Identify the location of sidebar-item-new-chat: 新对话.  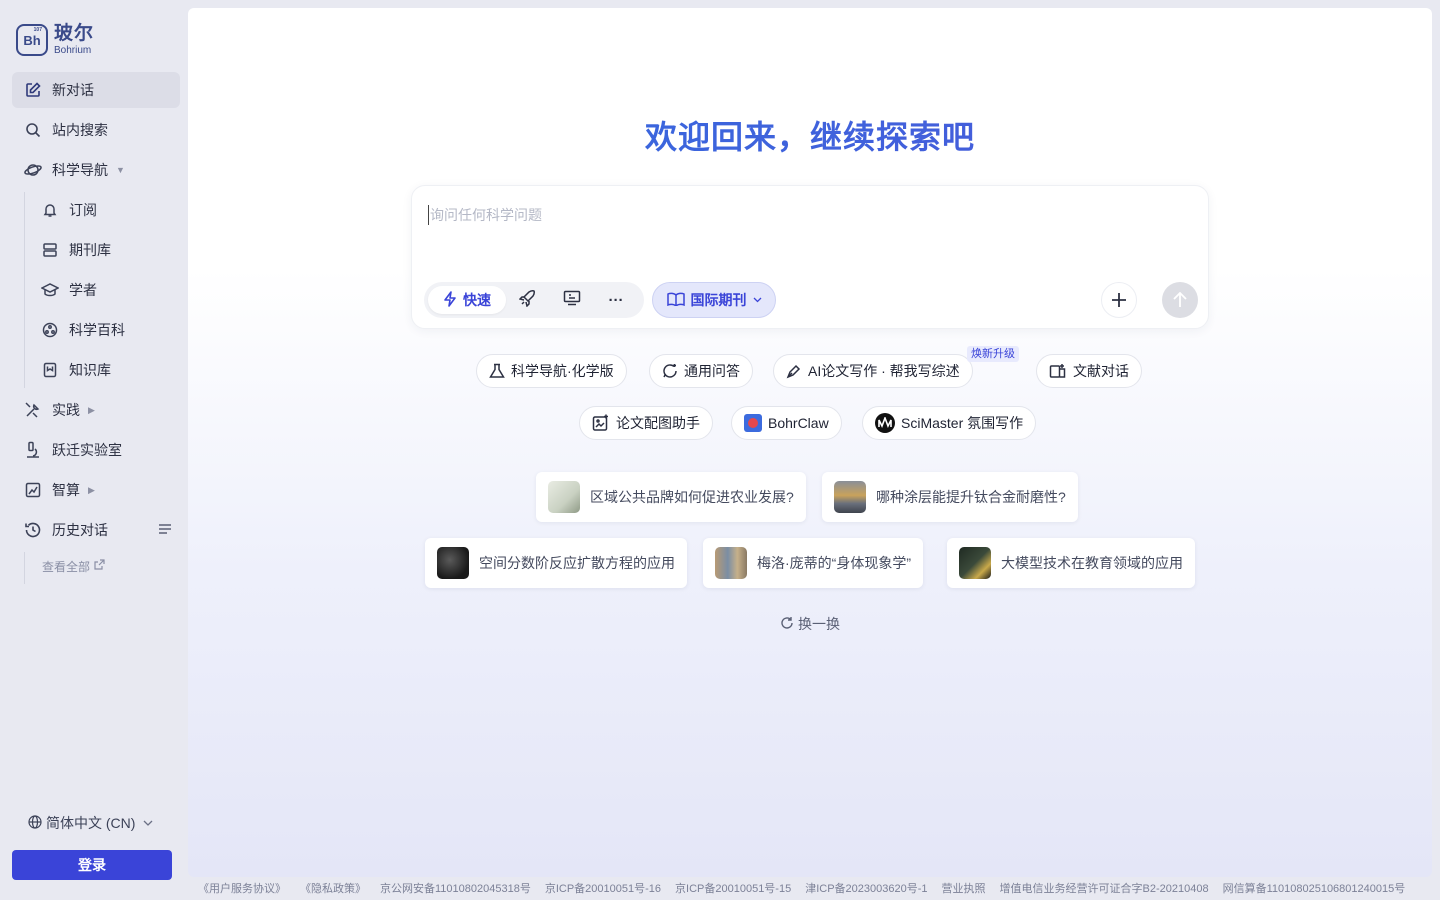
(96, 90).